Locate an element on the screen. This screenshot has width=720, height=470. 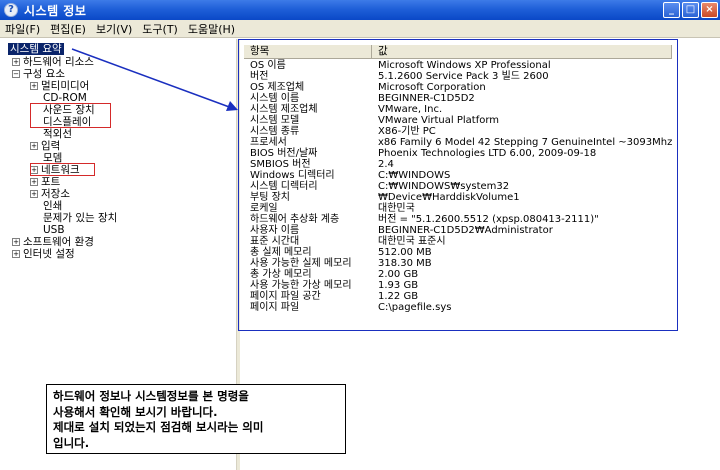
menu-view: 보기(V) is located at coordinates (114, 29).